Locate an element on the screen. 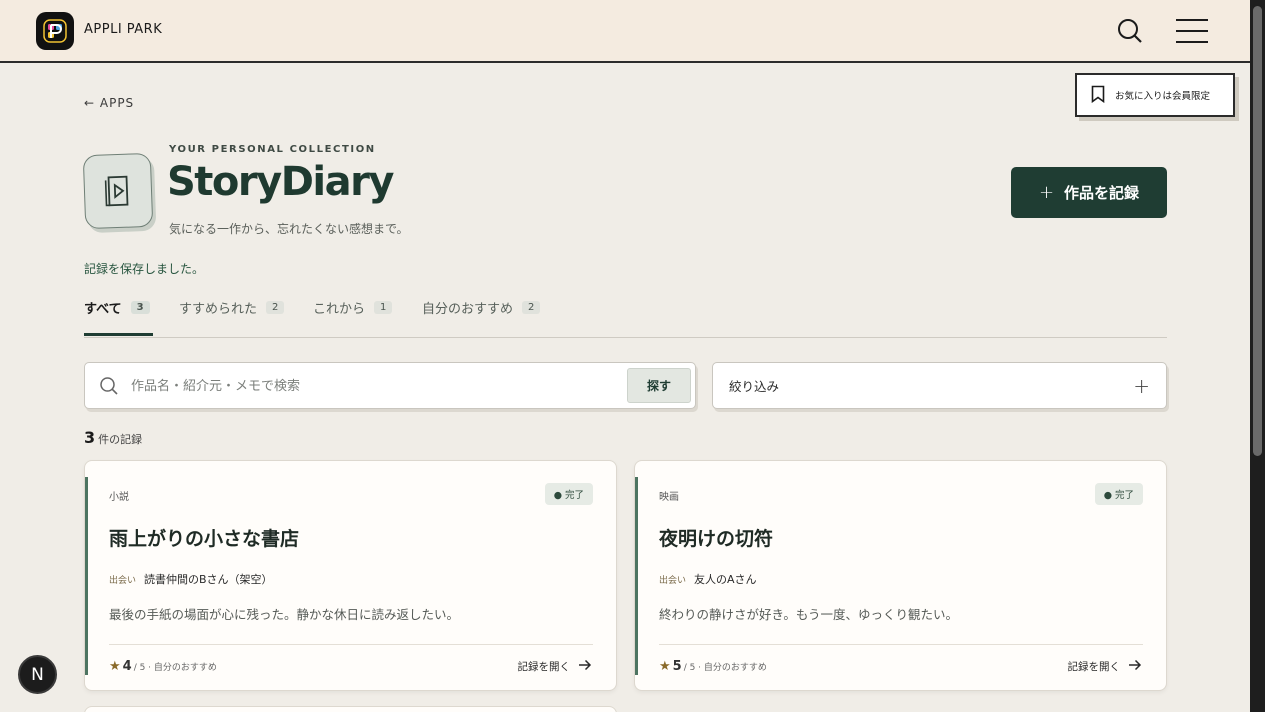 This screenshot has height=712, width=1265. page-subtitle: 気になる一作から、忘れたくない感想まで。 is located at coordinates (289, 229).